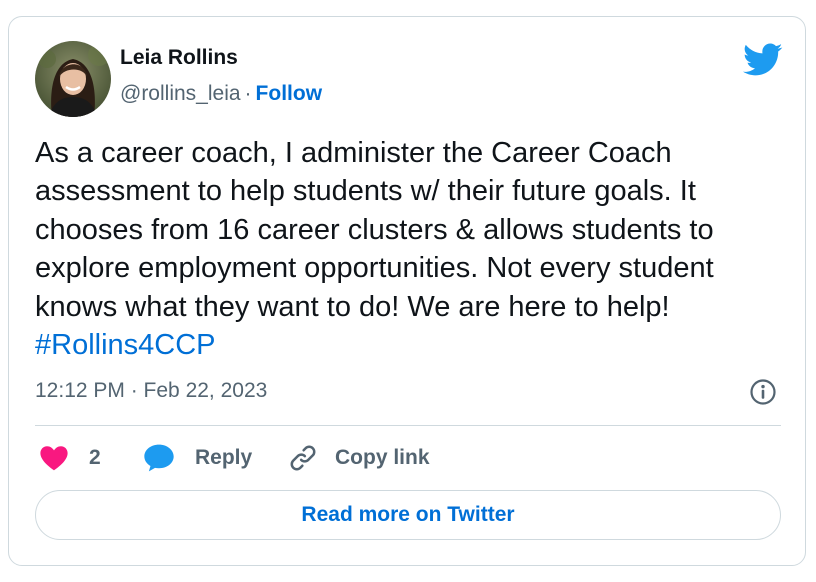 The height and width of the screenshot is (582, 816). Describe the element at coordinates (289, 93) in the screenshot. I see `follow-link: Follow` at that location.